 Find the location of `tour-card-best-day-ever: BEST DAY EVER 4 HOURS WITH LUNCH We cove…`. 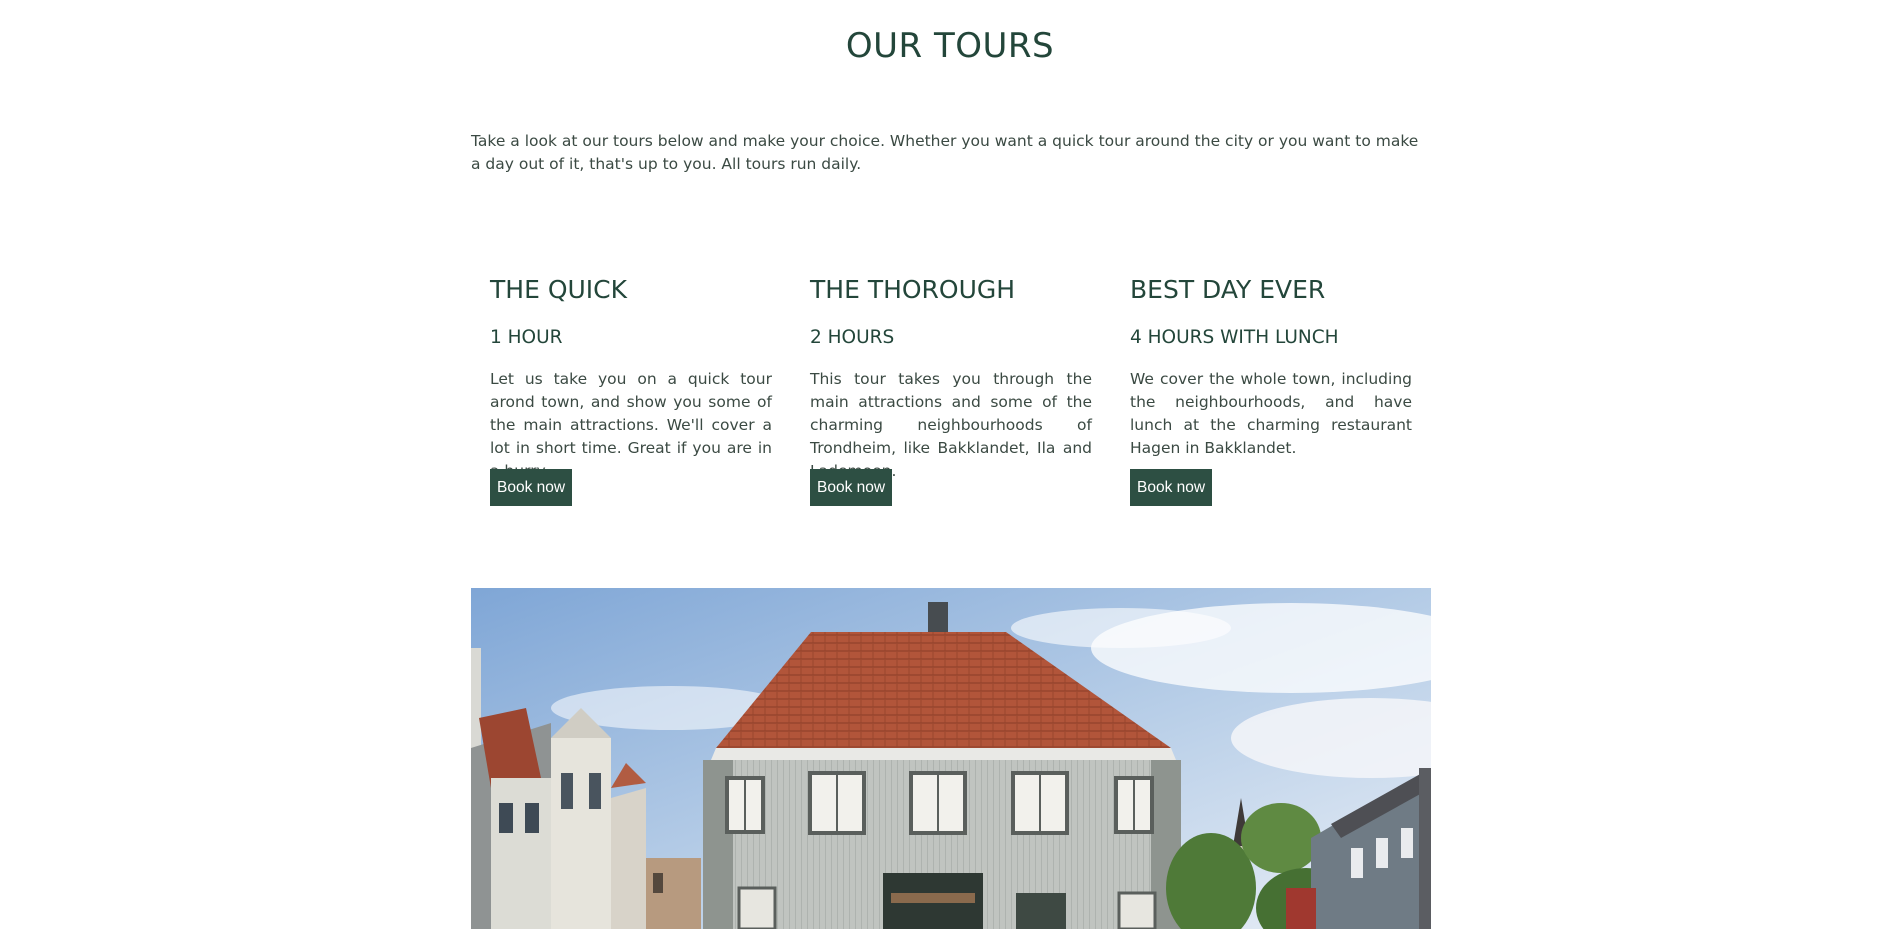

tour-card-best-day-ever: BEST DAY EVER 4 HOURS WITH LUNCH We cove… is located at coordinates (1271, 390).